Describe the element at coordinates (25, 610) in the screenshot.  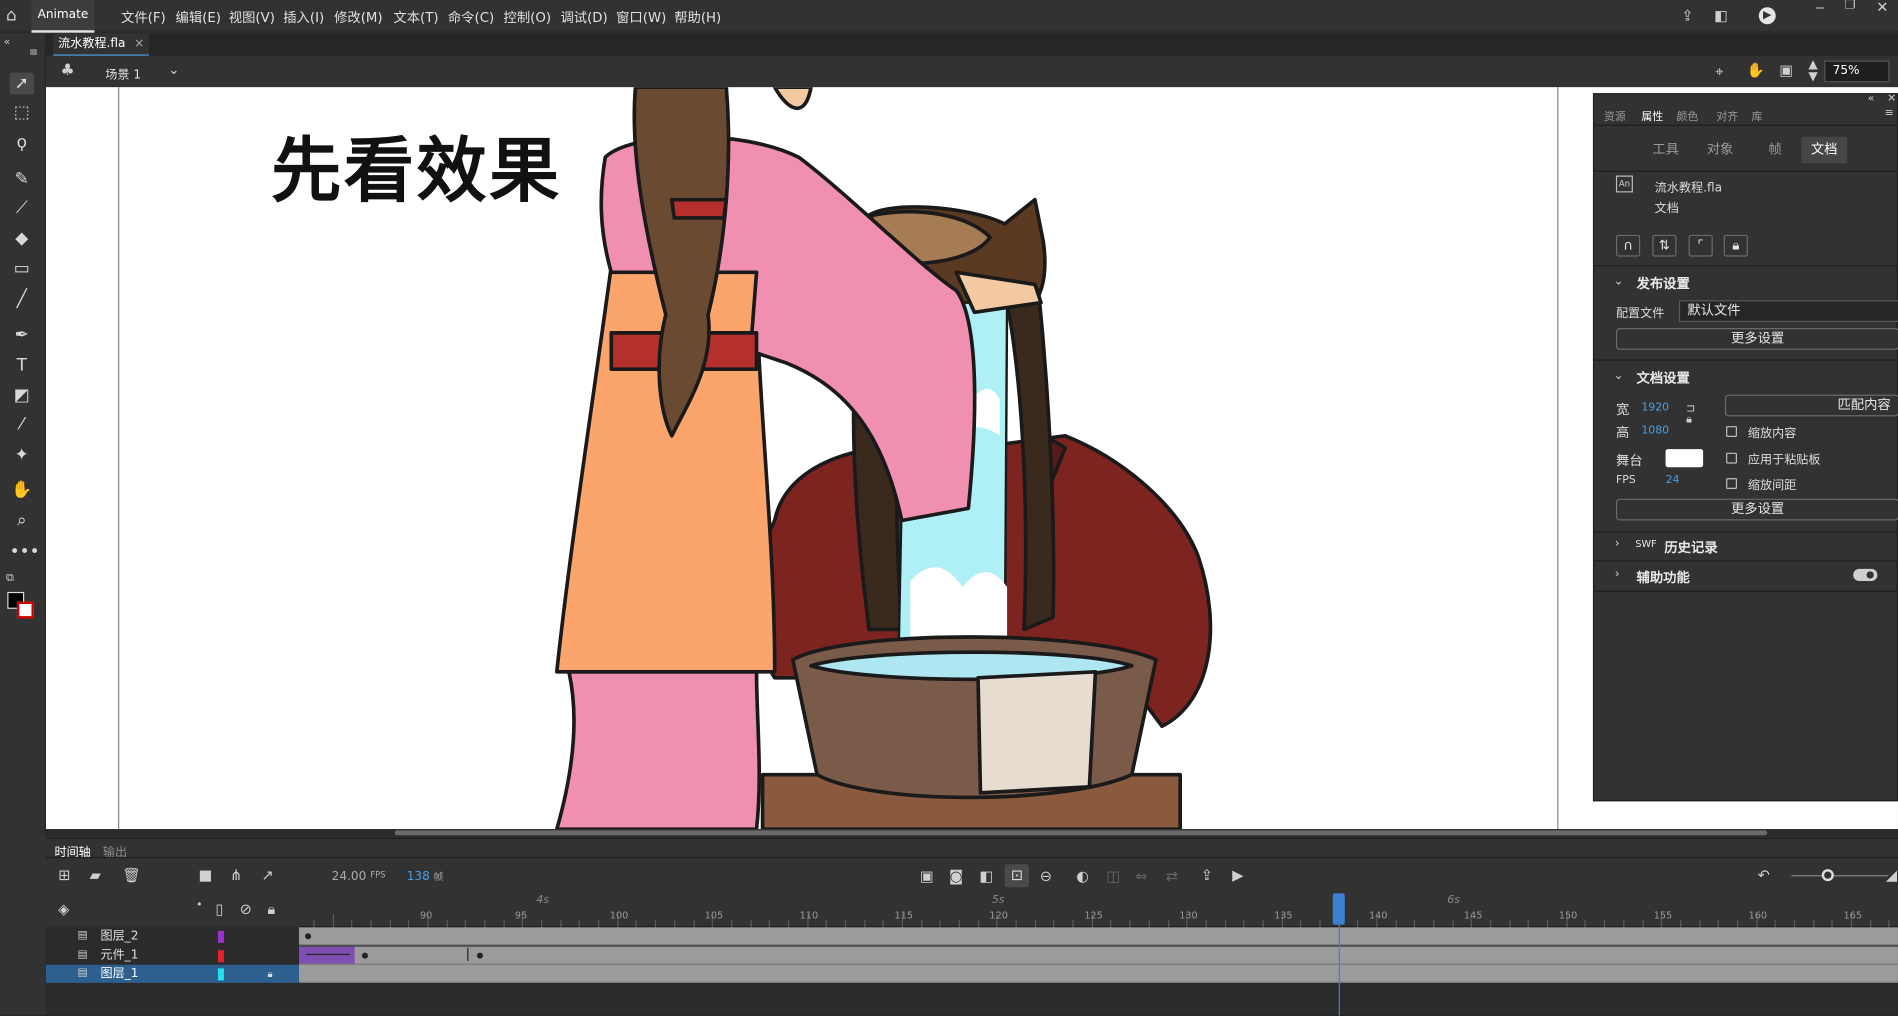
I see `fill-color-swatch` at that location.